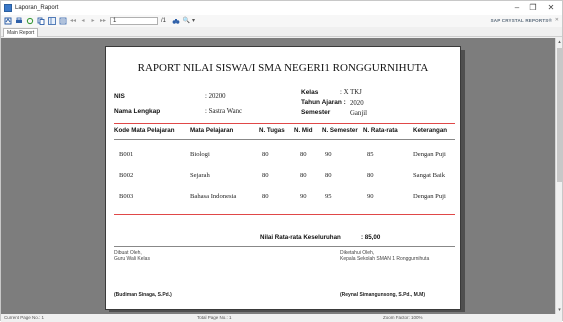  I want to click on tab-bar: Main Report, so click(281, 32).